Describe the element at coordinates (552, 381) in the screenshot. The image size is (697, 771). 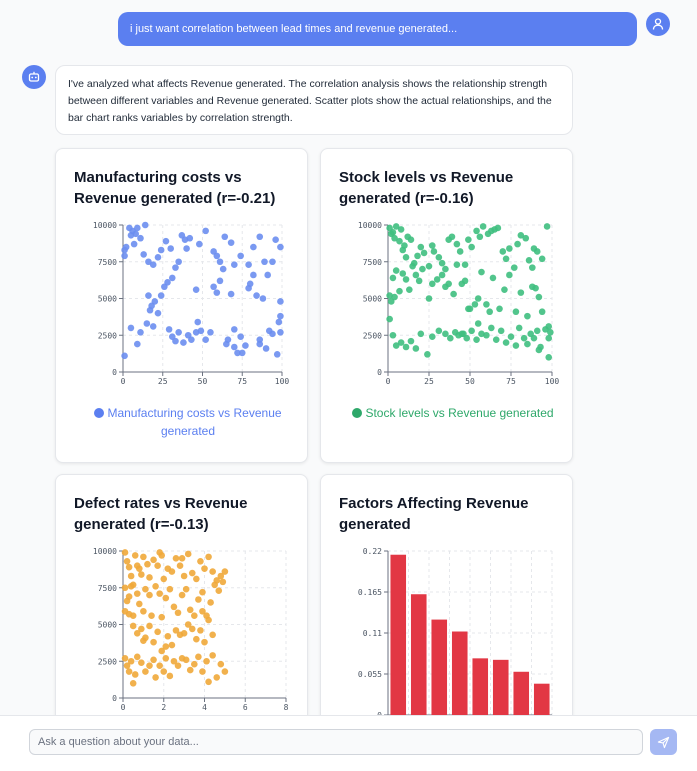
I see `x-tick-label: 100` at that location.